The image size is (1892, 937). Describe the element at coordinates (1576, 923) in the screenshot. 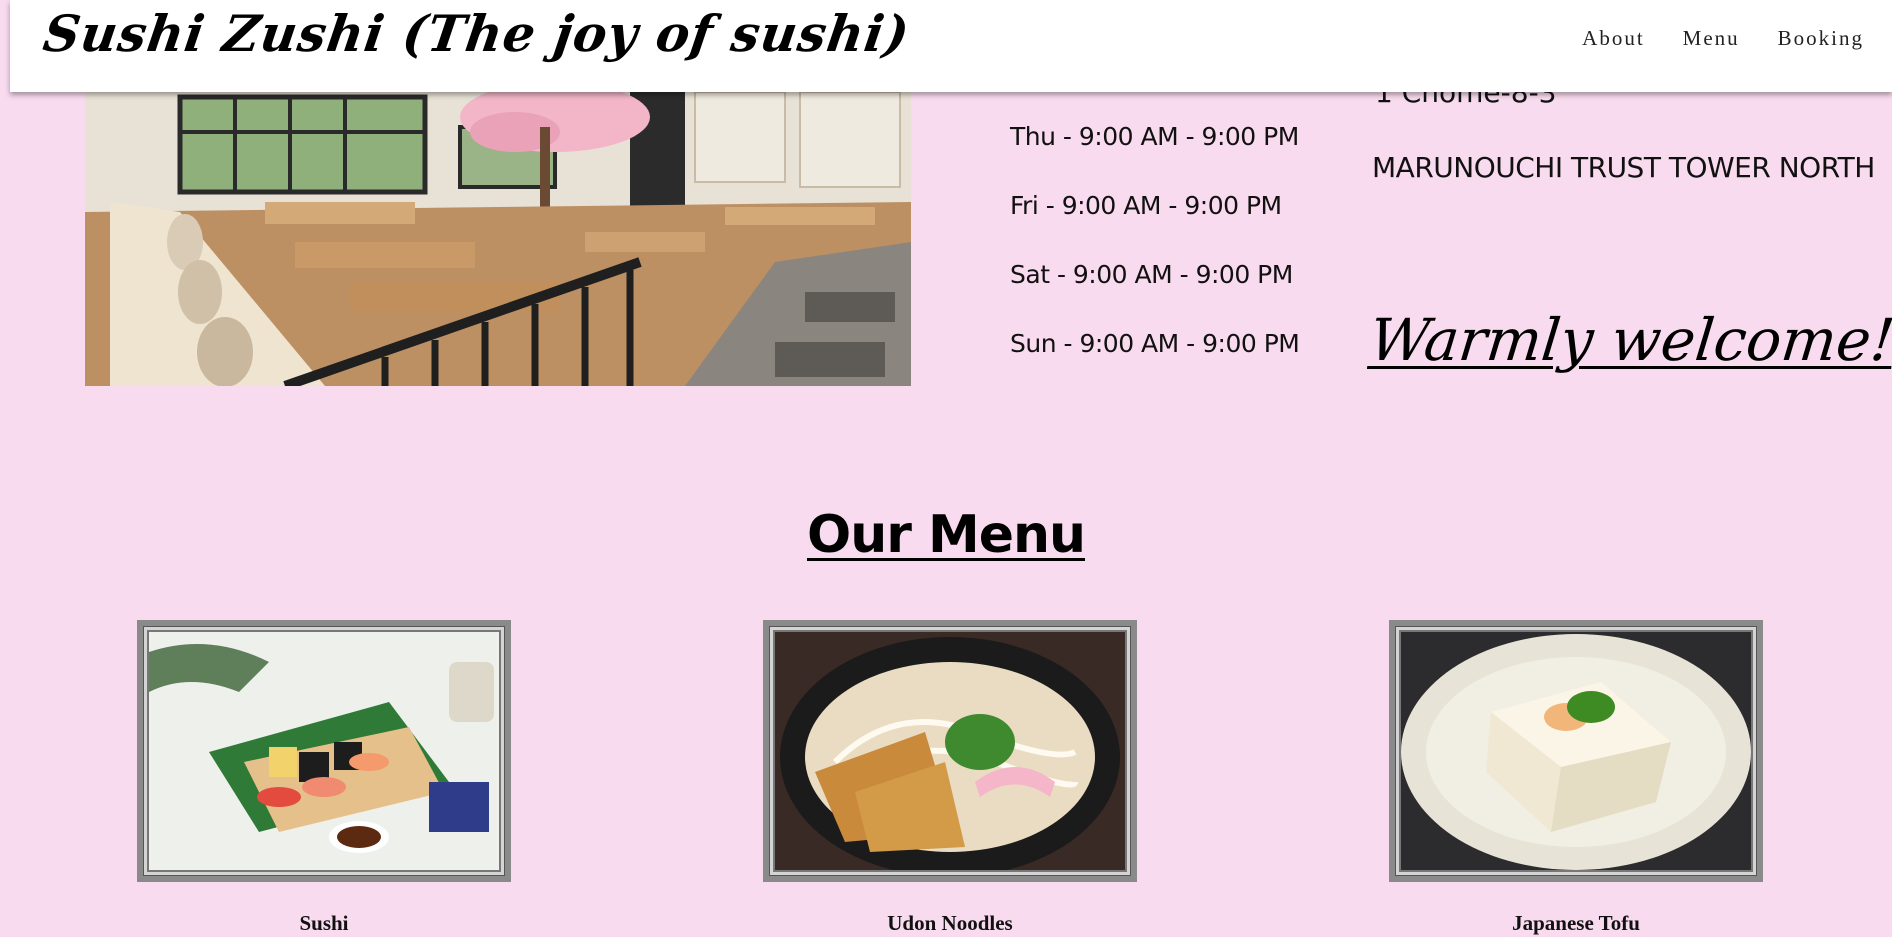

I see `menu-item-label: Japanese Tofu` at that location.